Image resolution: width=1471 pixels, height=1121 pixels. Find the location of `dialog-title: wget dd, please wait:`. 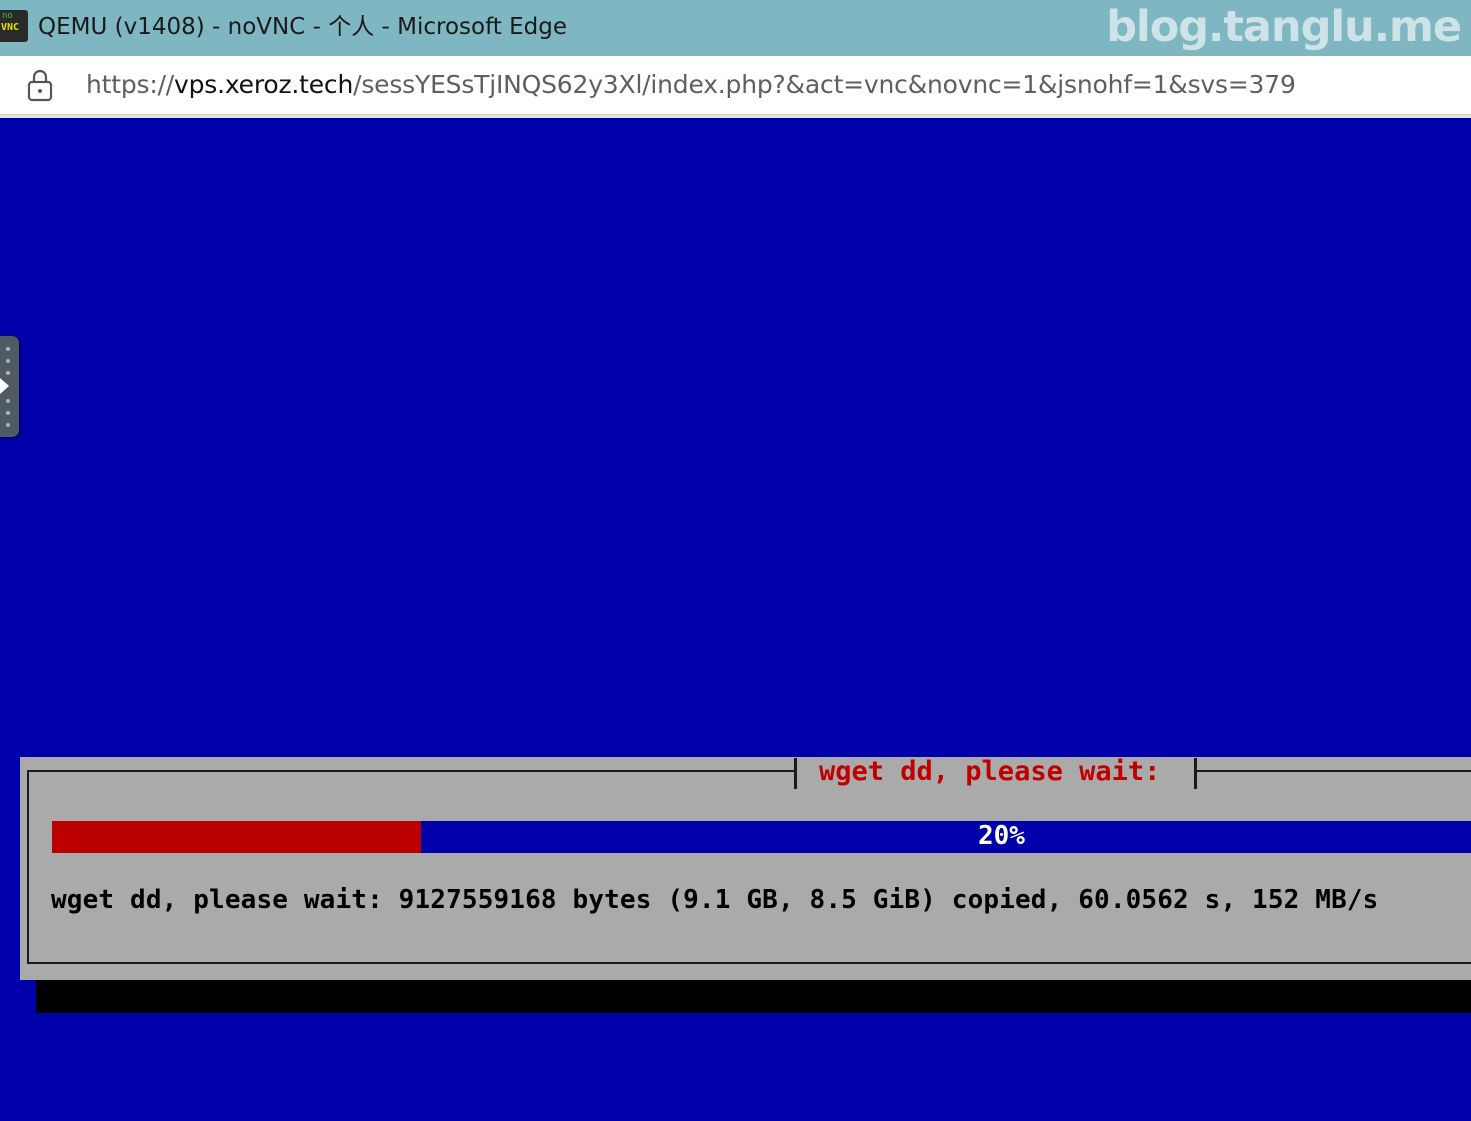

dialog-title: wget dd, please wait: is located at coordinates (990, 771).